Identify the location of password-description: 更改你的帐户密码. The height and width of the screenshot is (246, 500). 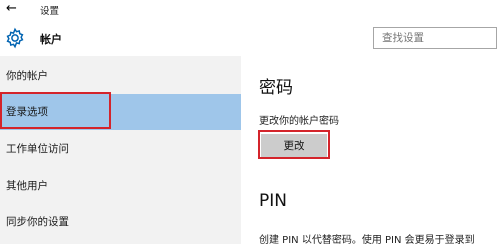
(299, 121).